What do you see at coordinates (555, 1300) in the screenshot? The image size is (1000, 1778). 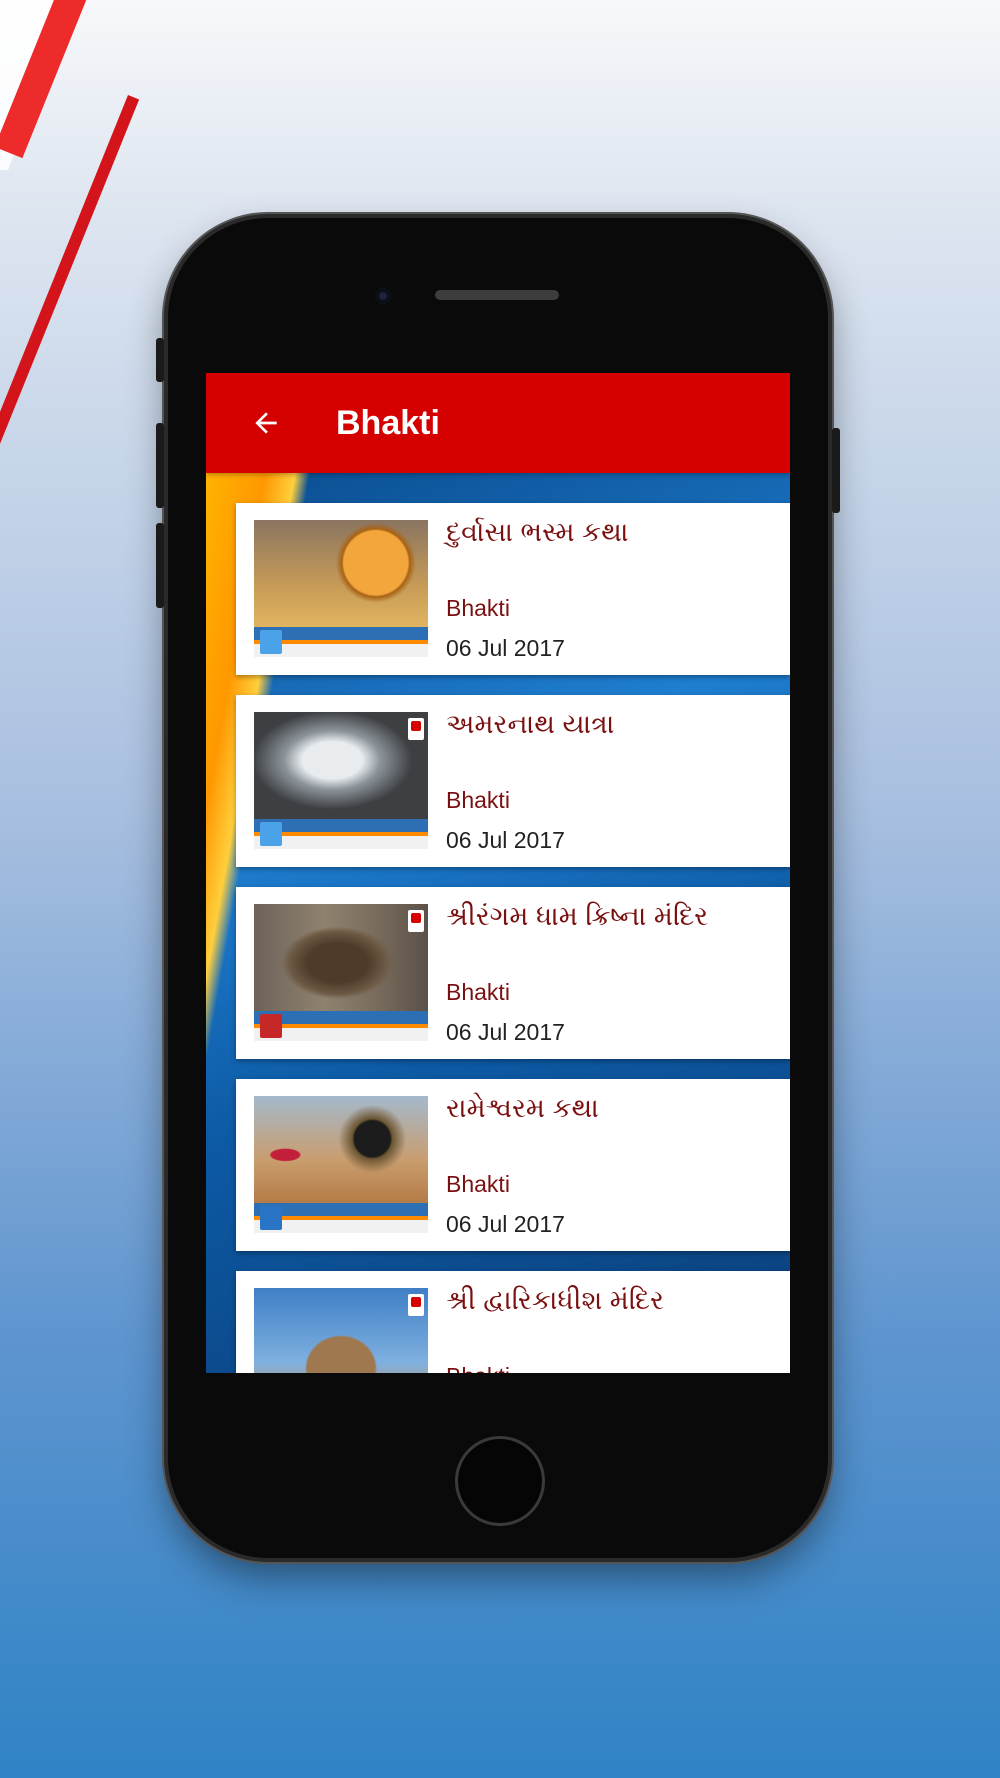 I see `item-title: શ્રી દ્વારિકાધીશ મંદિર` at bounding box center [555, 1300].